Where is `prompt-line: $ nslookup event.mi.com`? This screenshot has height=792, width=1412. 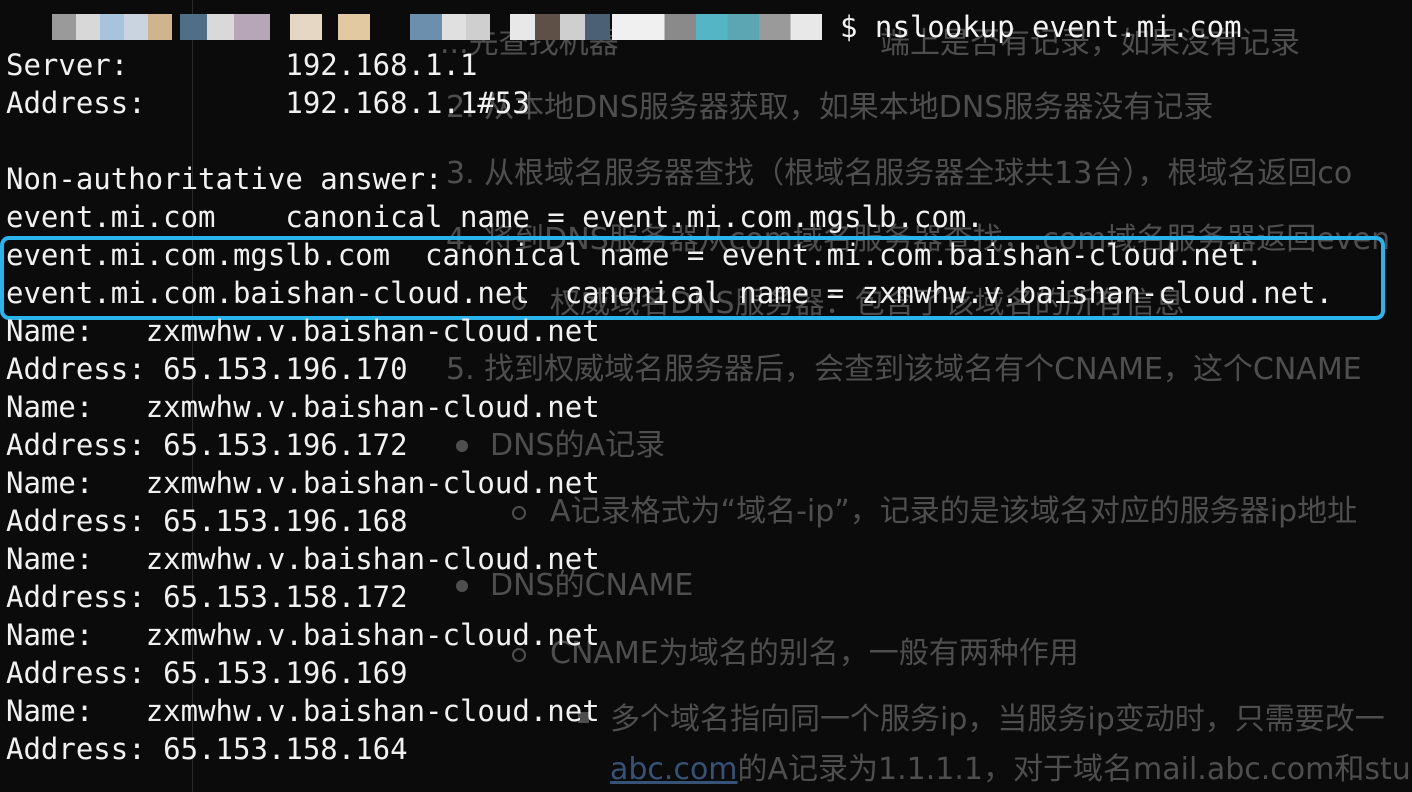 prompt-line: $ nslookup event.mi.com is located at coordinates (706, 27).